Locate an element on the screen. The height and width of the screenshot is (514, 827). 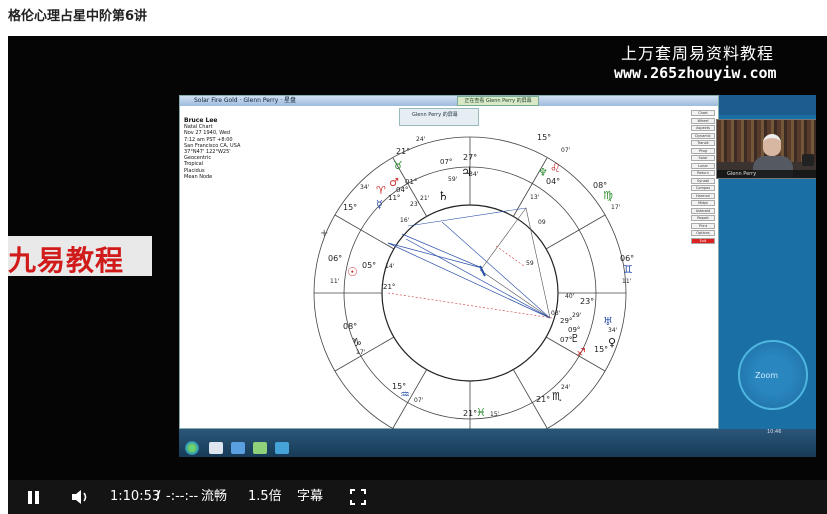
pluto-glyph: ♇ is located at coordinates (575, 338).